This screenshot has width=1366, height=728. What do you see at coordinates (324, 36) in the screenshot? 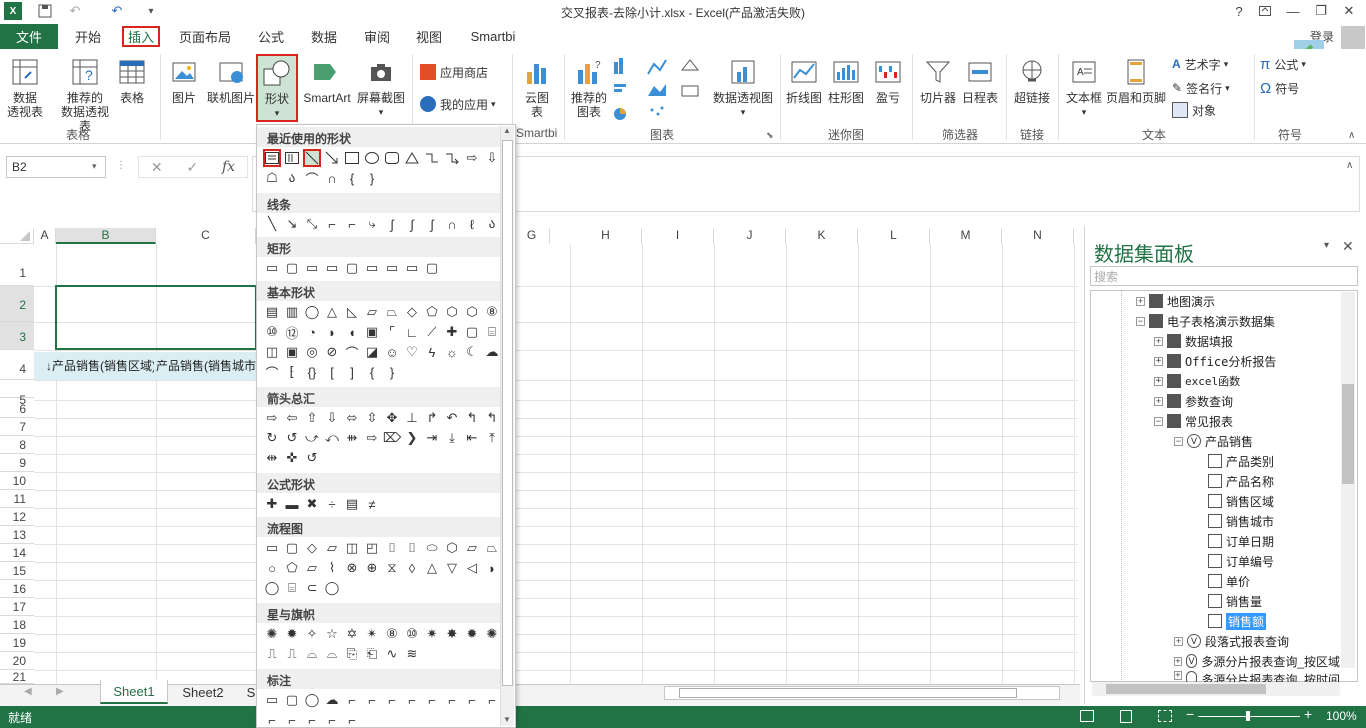
I see `tab-data: 数据` at bounding box center [324, 36].